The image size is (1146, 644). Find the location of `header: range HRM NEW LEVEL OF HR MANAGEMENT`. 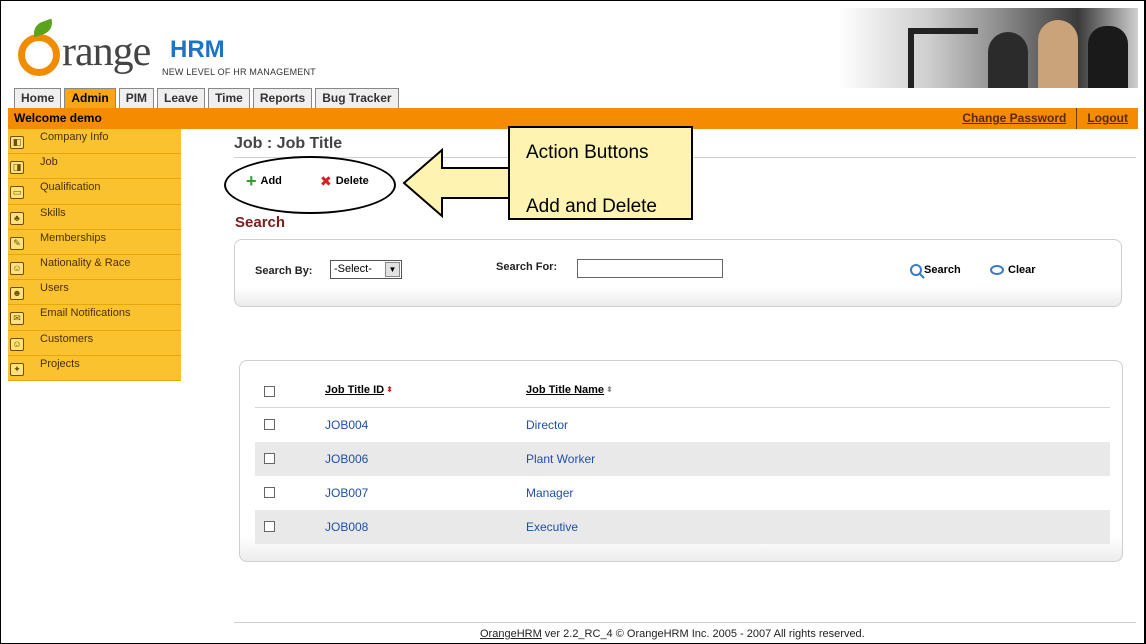

header: range HRM NEW LEVEL OF HR MANAGEMENT is located at coordinates (573, 48).